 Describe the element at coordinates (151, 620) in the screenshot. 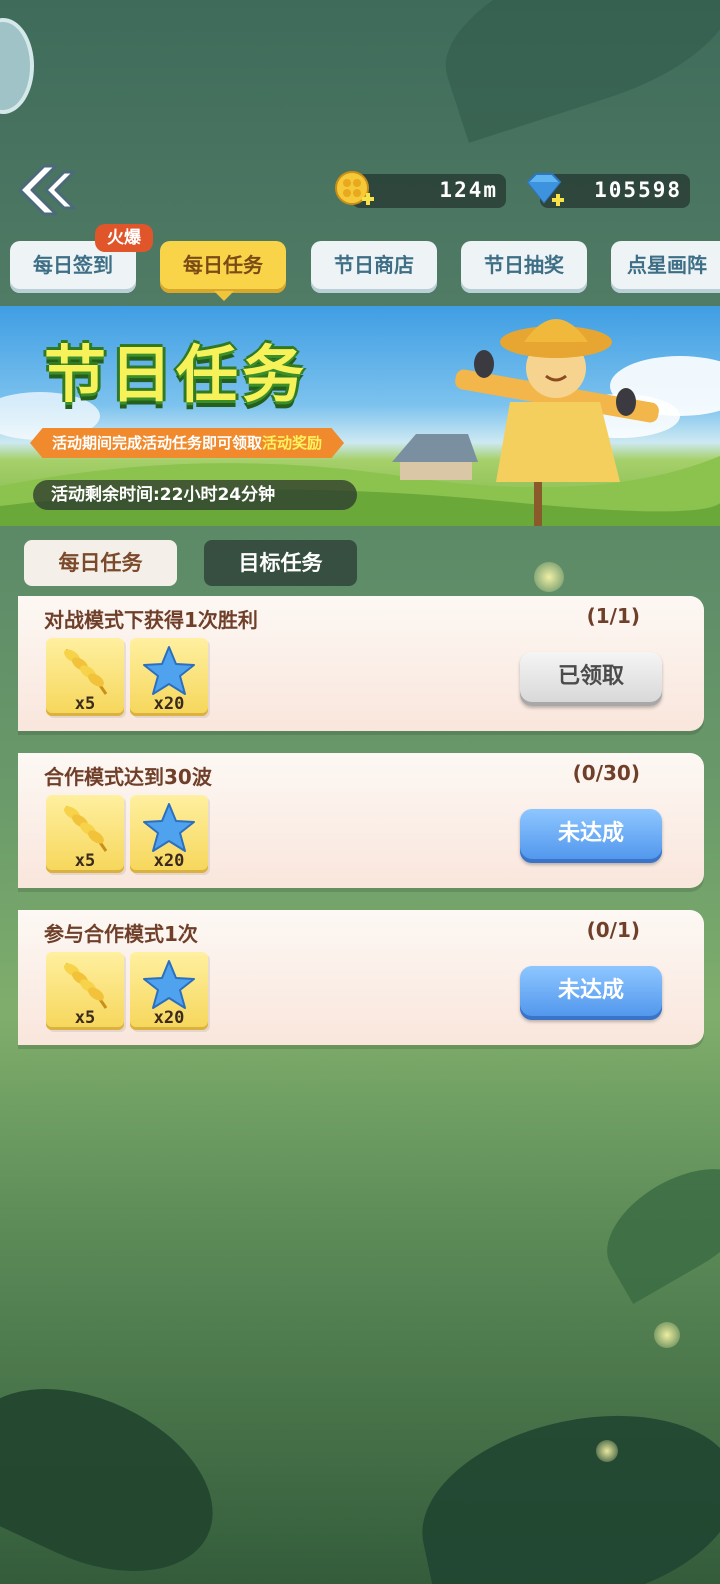

I see `task-title: 对战模式下获得1次胜利` at that location.